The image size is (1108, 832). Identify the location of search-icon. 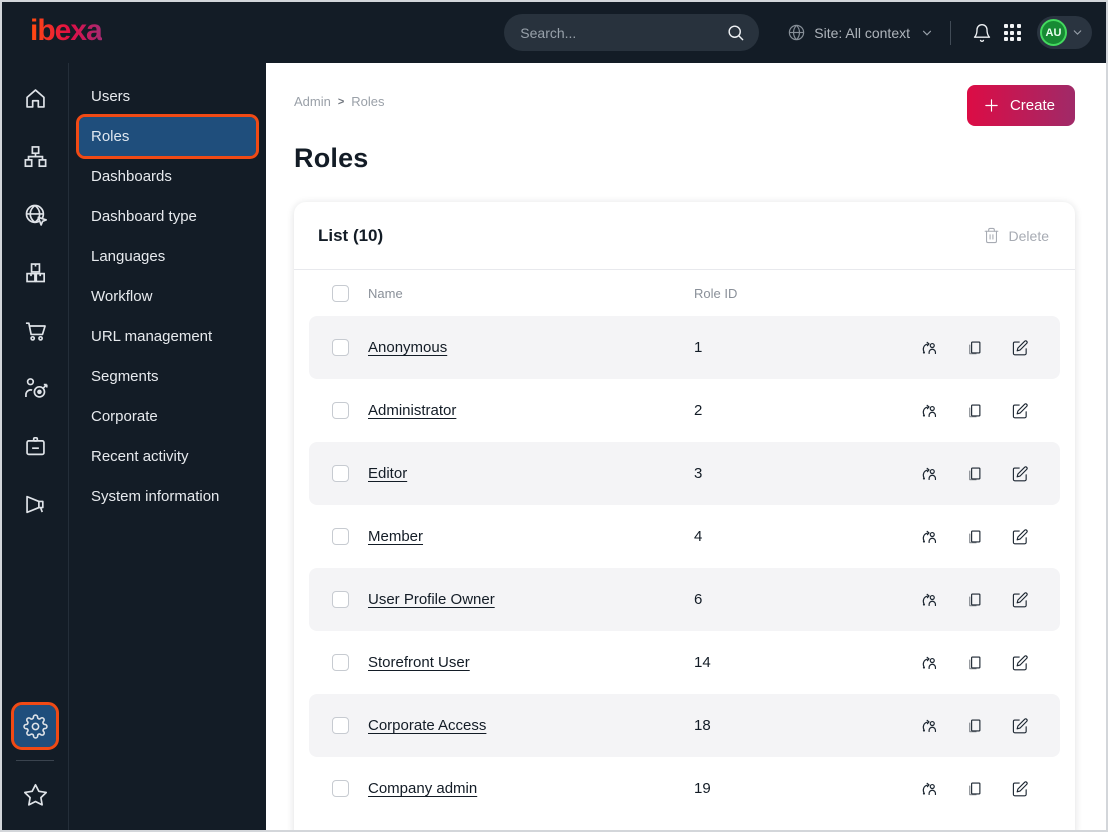
(735, 32).